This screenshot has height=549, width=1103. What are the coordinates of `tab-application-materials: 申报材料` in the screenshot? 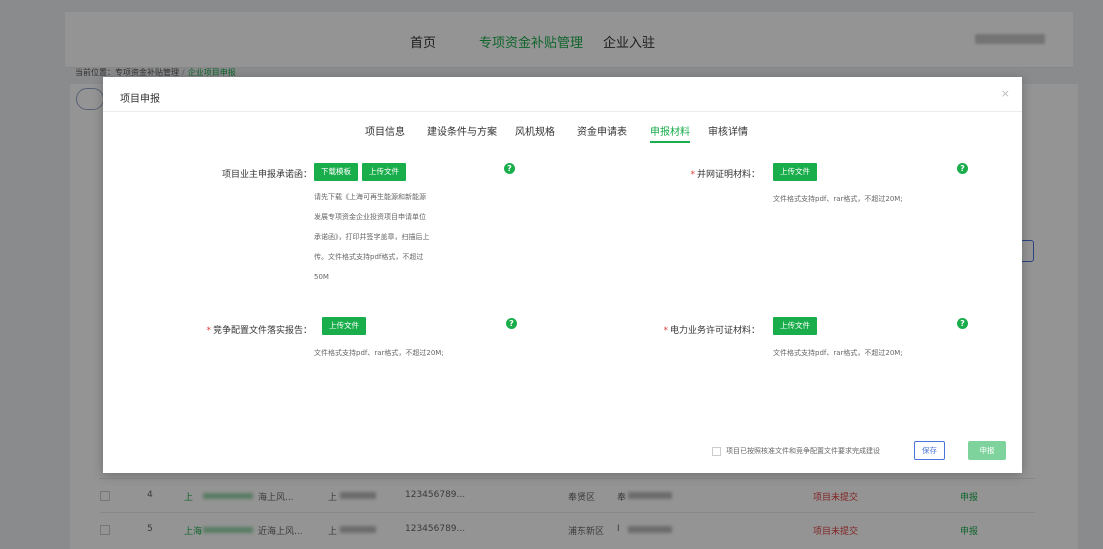 It's located at (670, 134).